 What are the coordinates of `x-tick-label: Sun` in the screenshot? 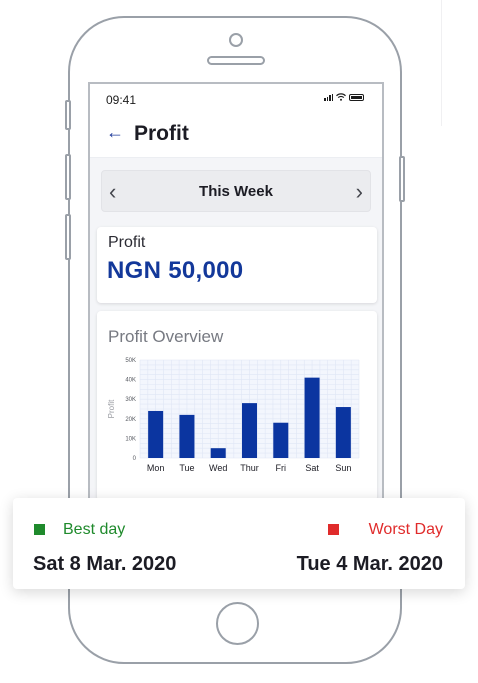 It's located at (343, 468).